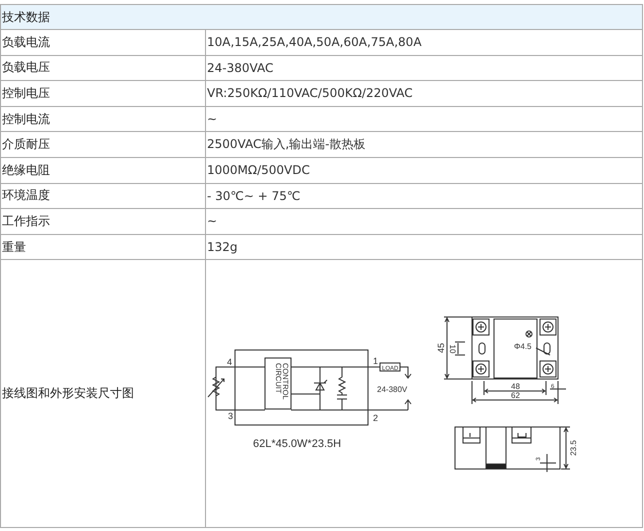  What do you see at coordinates (229, 362) in the screenshot?
I see `pin-label: 4` at bounding box center [229, 362].